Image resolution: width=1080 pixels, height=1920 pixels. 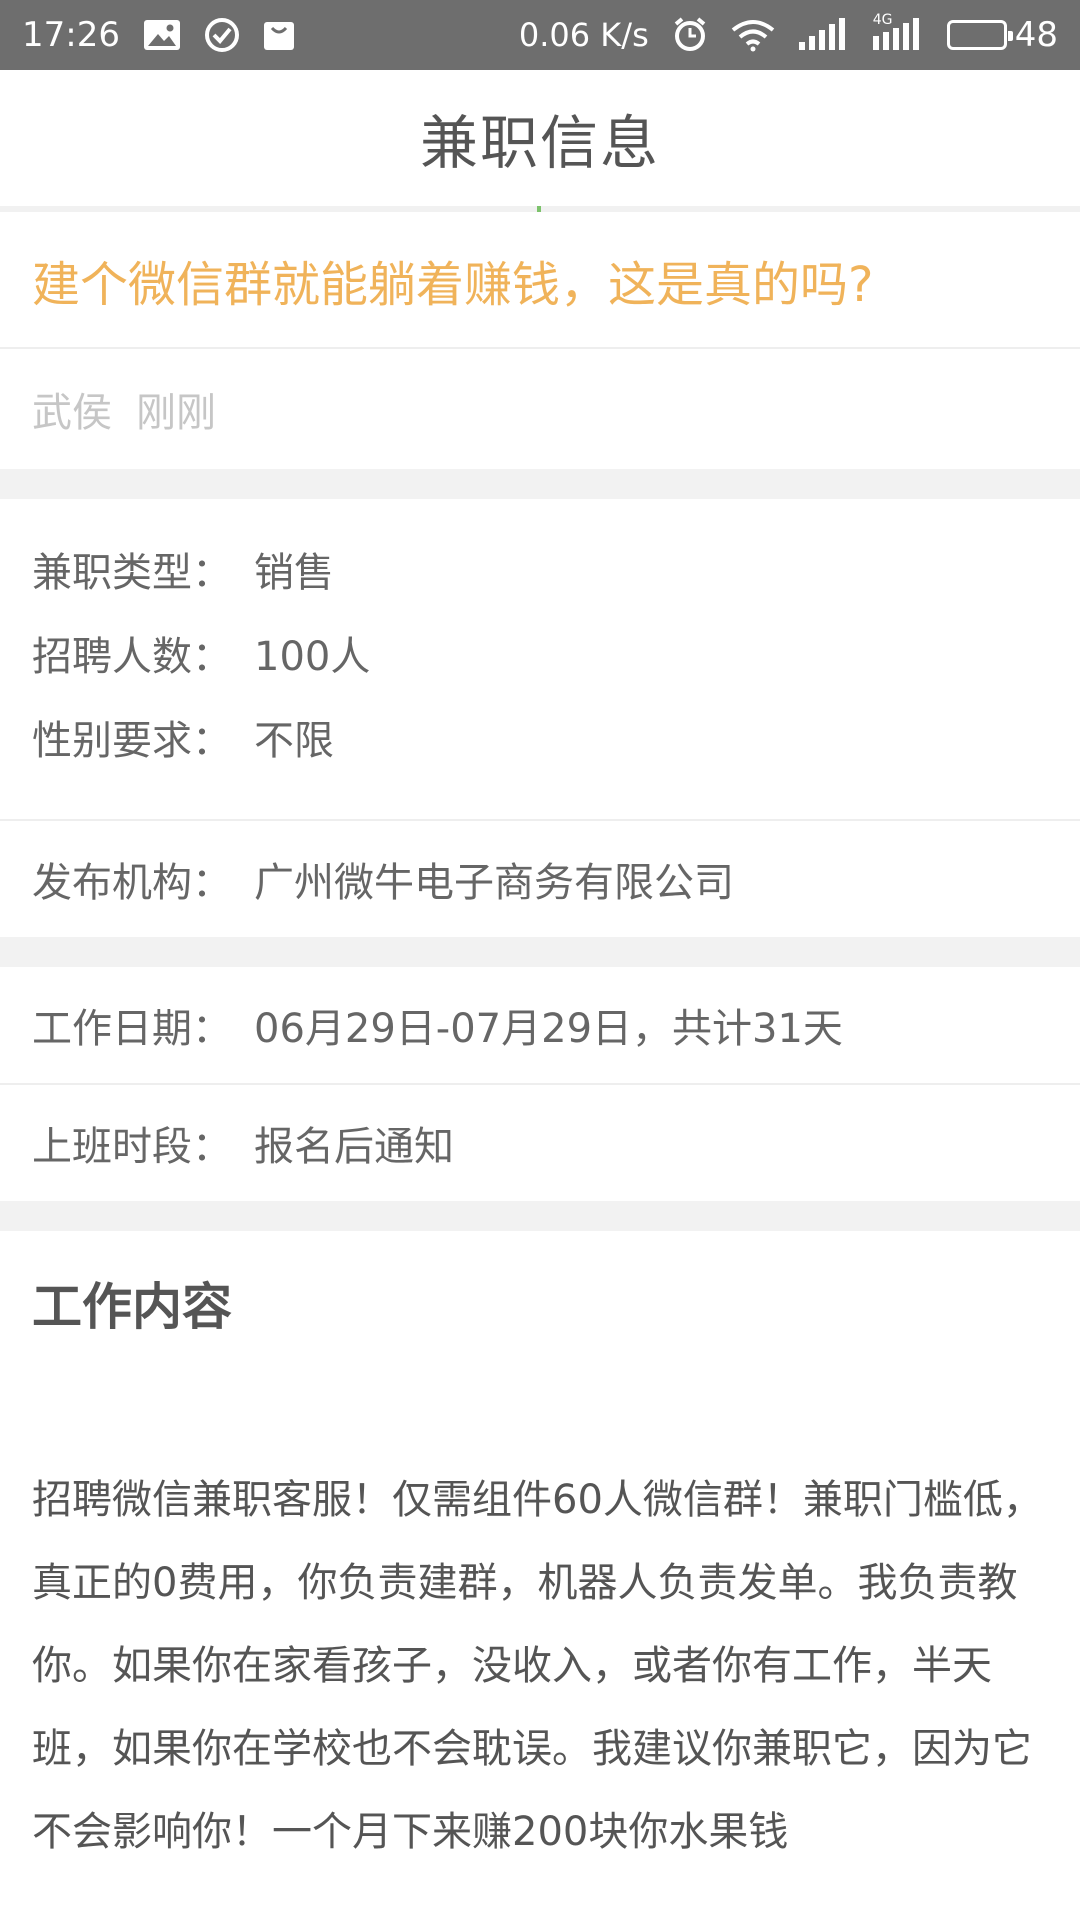 What do you see at coordinates (690, 35) in the screenshot?
I see `alarm-icon` at bounding box center [690, 35].